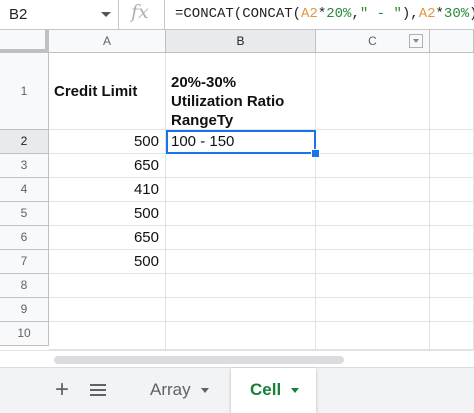 The height and width of the screenshot is (413, 474). I want to click on cell-d9, so click(452, 310).